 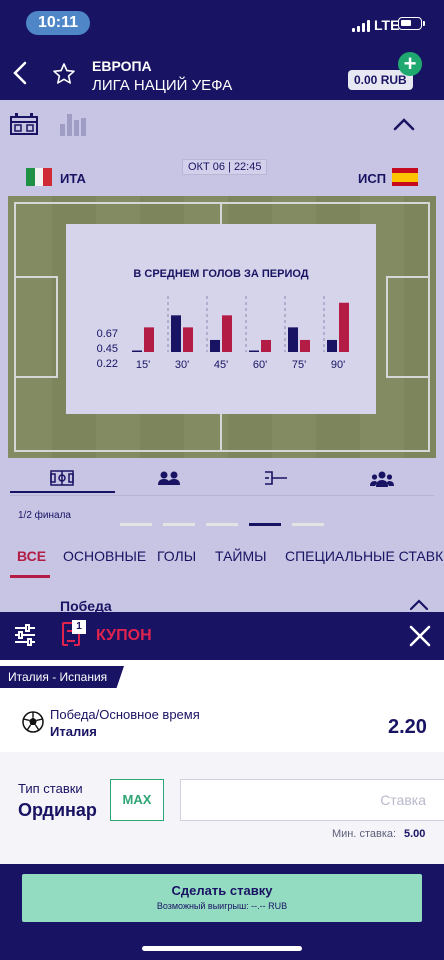 What do you see at coordinates (222, 125) in the screenshot?
I see `view-switcher` at bounding box center [222, 125].